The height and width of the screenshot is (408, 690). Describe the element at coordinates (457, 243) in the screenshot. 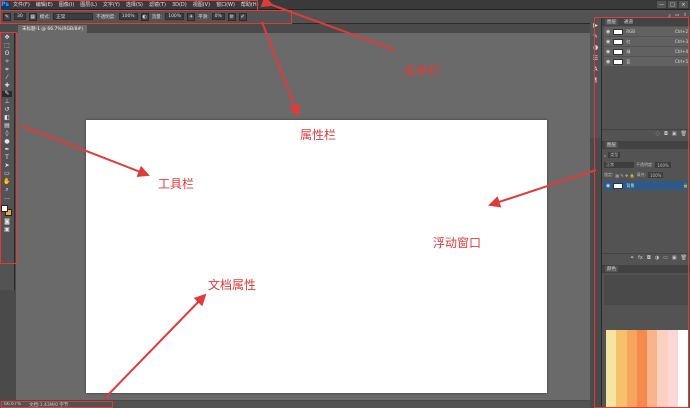

I see `label-floating: 浮动窗口` at that location.